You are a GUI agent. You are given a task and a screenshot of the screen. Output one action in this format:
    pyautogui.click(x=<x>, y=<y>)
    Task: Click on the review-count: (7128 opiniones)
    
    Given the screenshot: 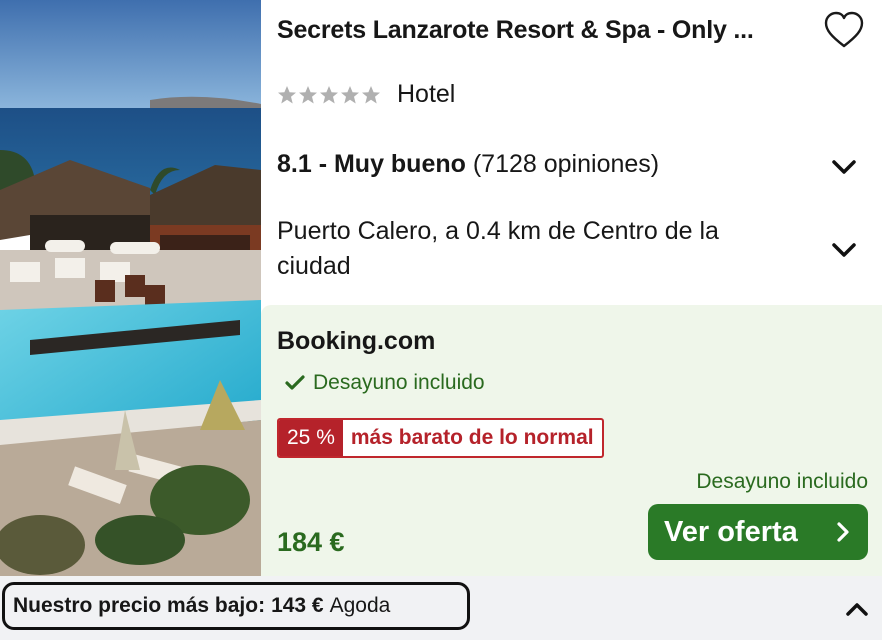 What is the action you would take?
    pyautogui.click(x=566, y=164)
    